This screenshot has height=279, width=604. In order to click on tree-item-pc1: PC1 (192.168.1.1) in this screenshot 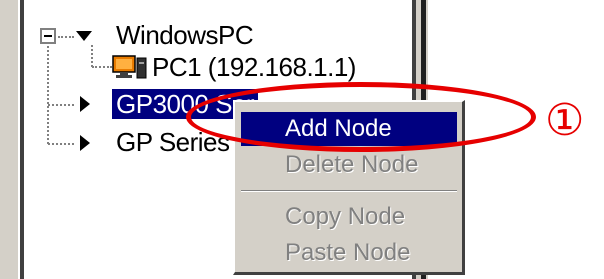, I will do `click(254, 67)`.